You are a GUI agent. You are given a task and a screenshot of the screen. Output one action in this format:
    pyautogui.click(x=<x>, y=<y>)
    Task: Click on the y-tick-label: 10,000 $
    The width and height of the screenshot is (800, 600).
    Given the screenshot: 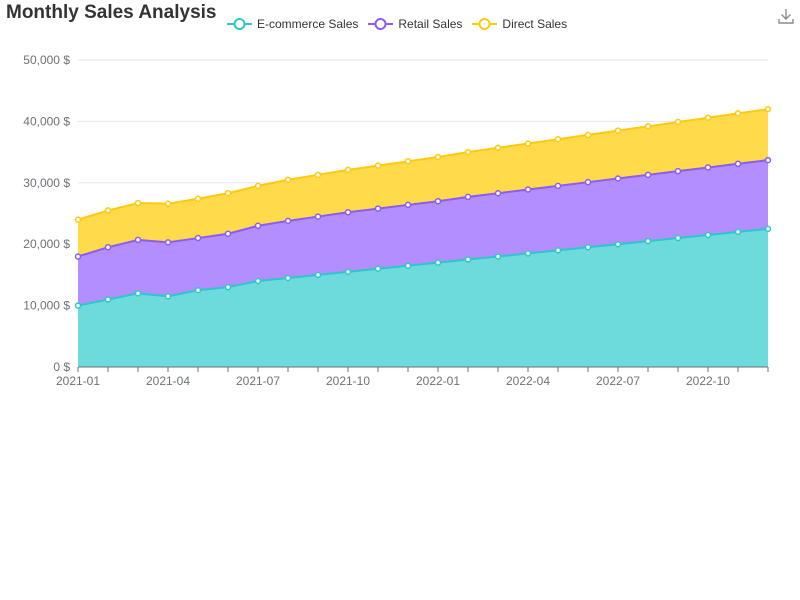 What is the action you would take?
    pyautogui.click(x=46, y=306)
    